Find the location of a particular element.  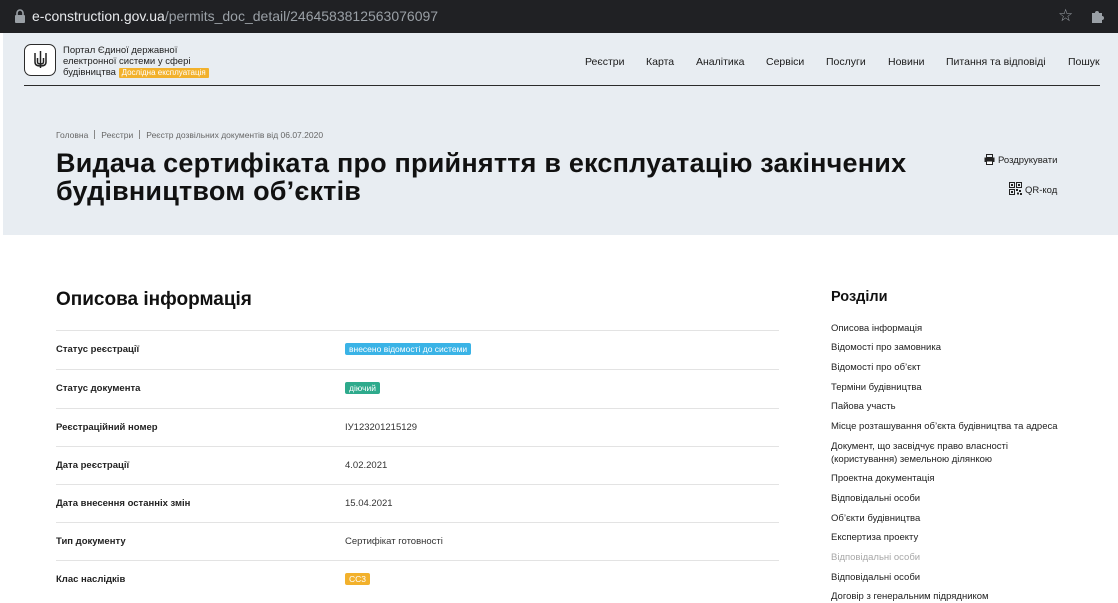

print-label: Роздрукувати is located at coordinates (1028, 160).